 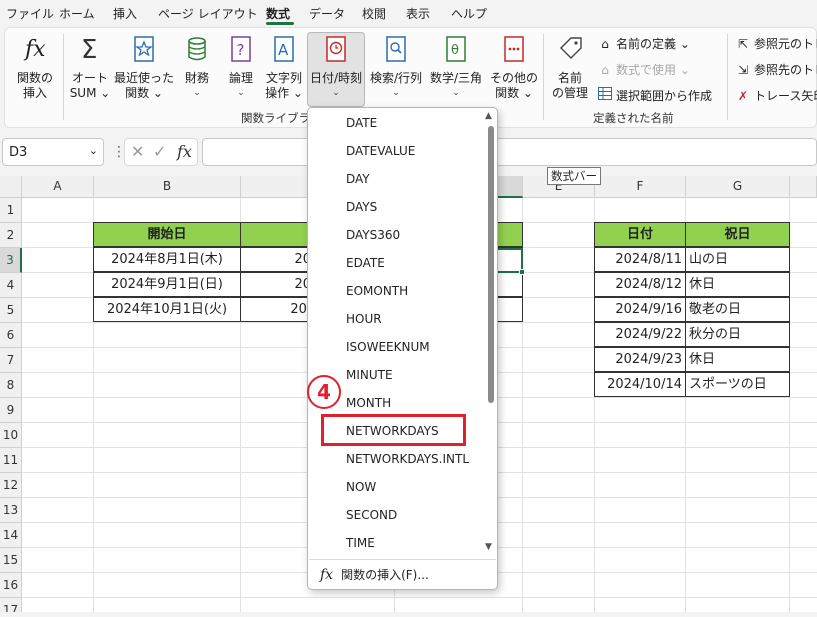 I want to click on table-cell: 2024/8/12, so click(x=640, y=284).